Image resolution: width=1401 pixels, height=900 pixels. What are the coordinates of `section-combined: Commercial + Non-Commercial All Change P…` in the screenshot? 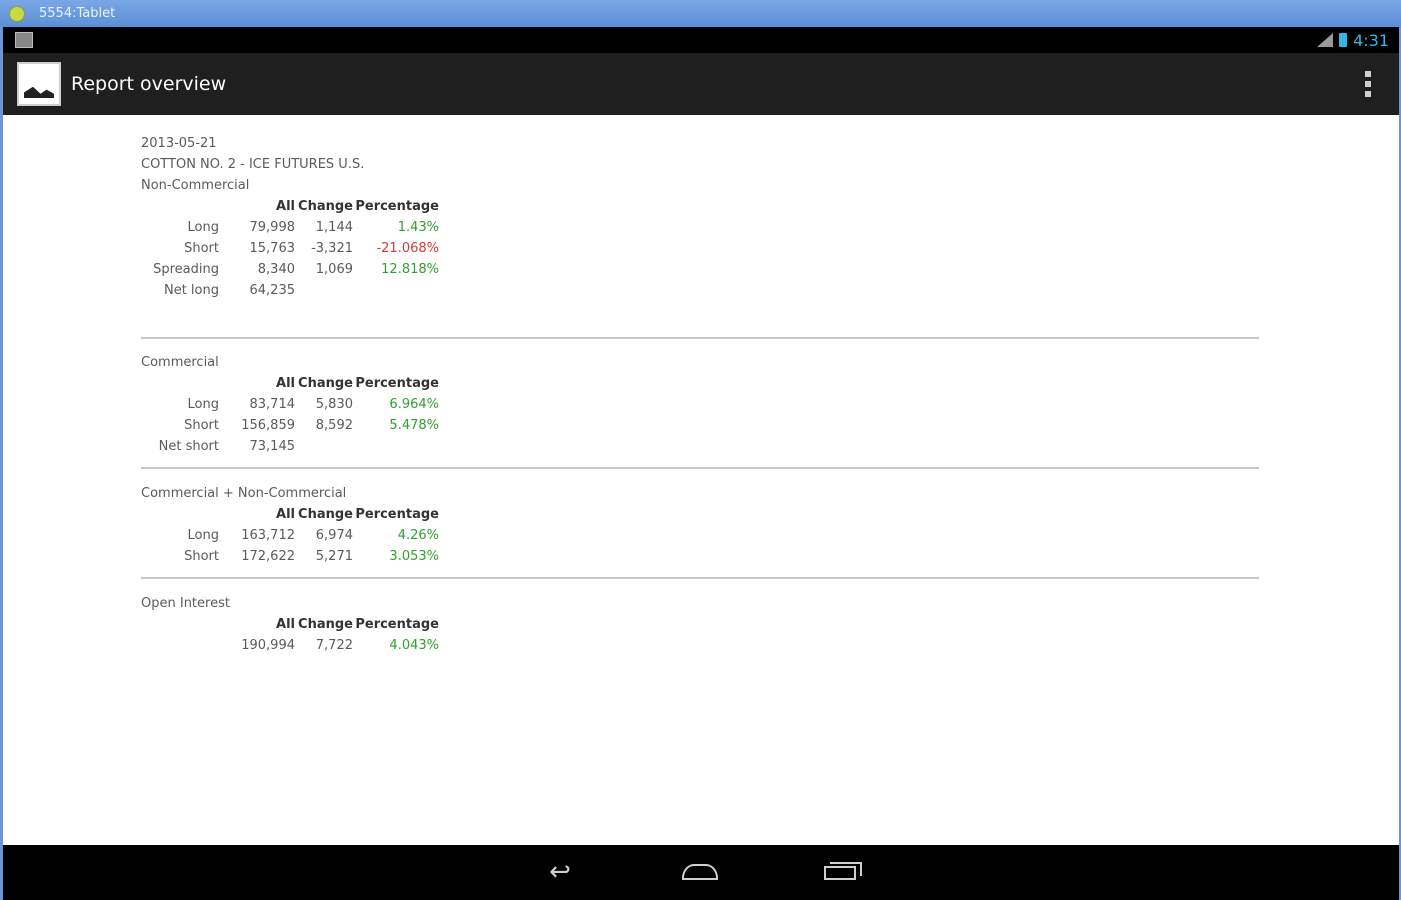 It's located at (290, 525).